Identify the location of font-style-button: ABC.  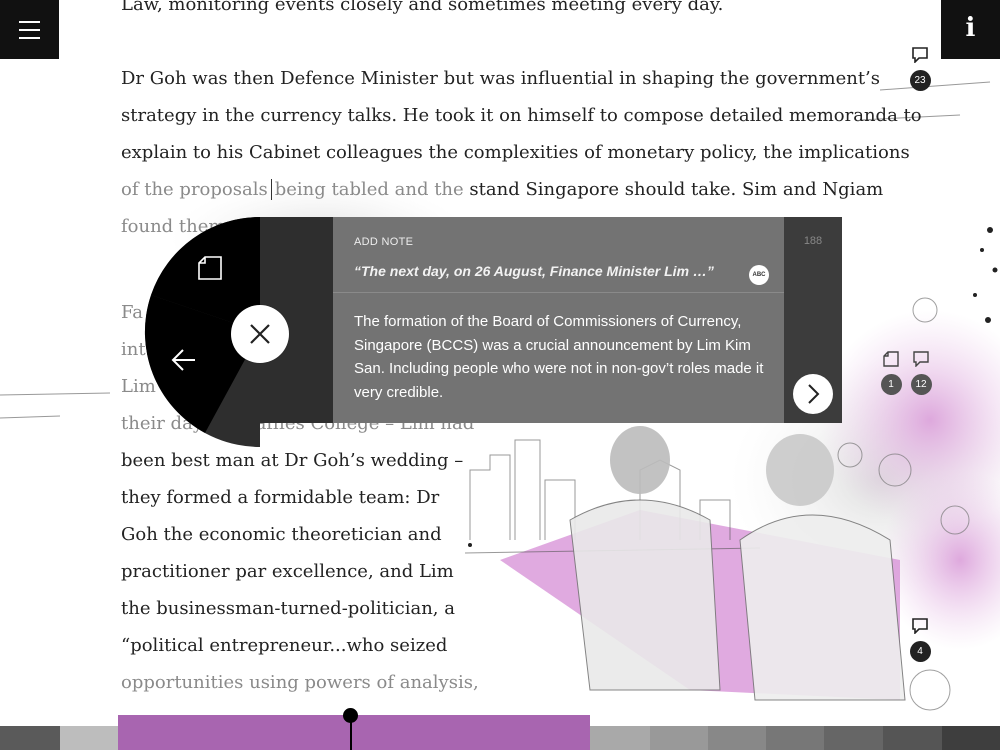
(759, 275).